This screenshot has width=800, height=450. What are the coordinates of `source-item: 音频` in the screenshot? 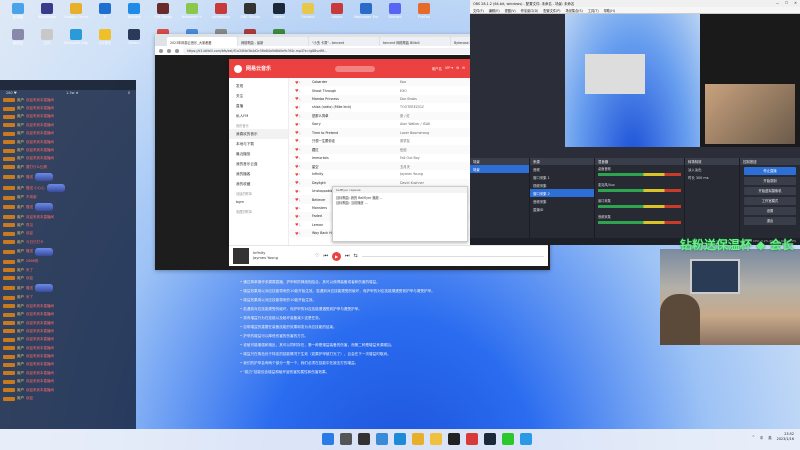 It's located at (562, 169).